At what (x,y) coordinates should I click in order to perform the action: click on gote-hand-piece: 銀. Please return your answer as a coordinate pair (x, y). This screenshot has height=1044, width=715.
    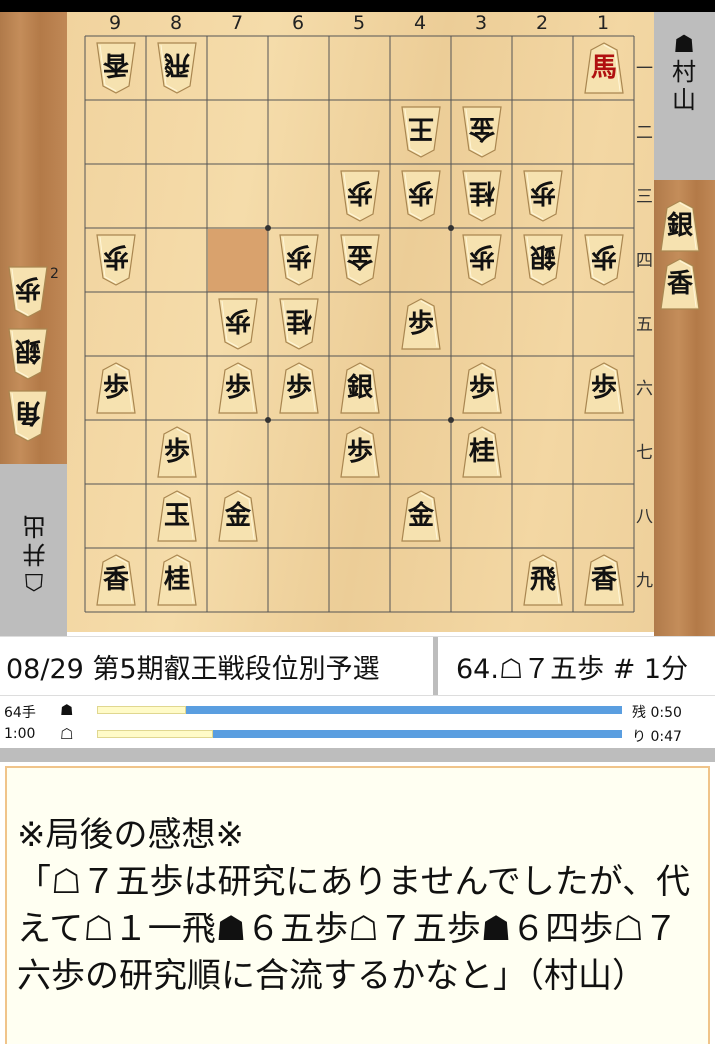
    Looking at the image, I should click on (28, 354).